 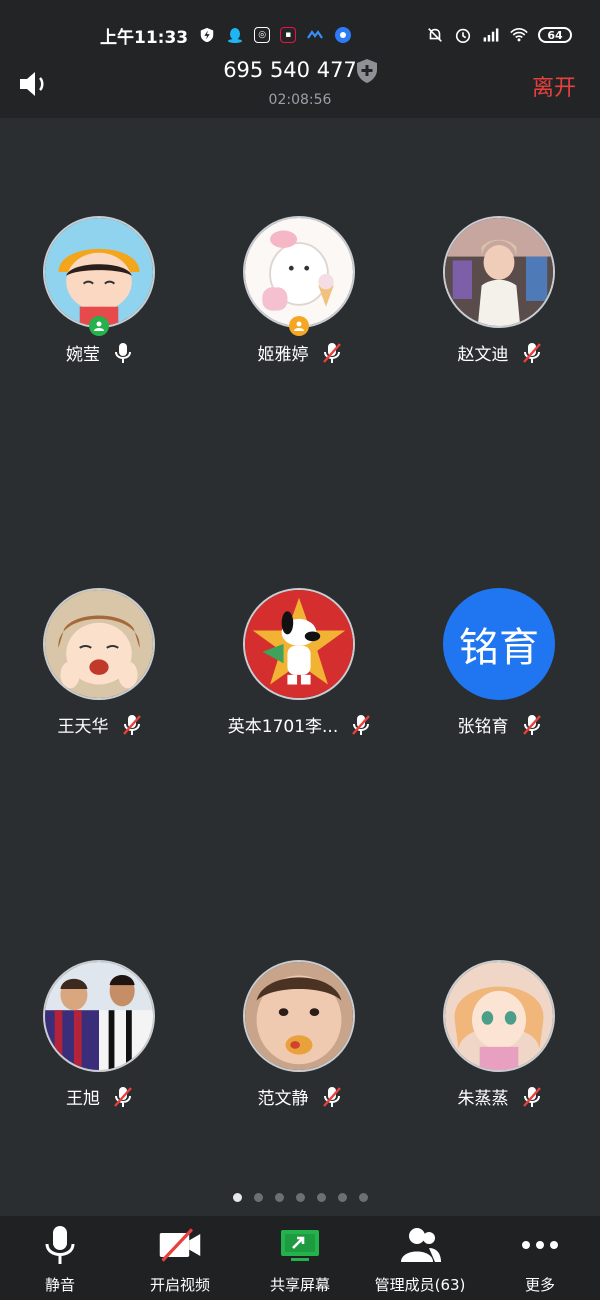 I want to click on participant-tile: 王旭, so click(x=100, y=1039).